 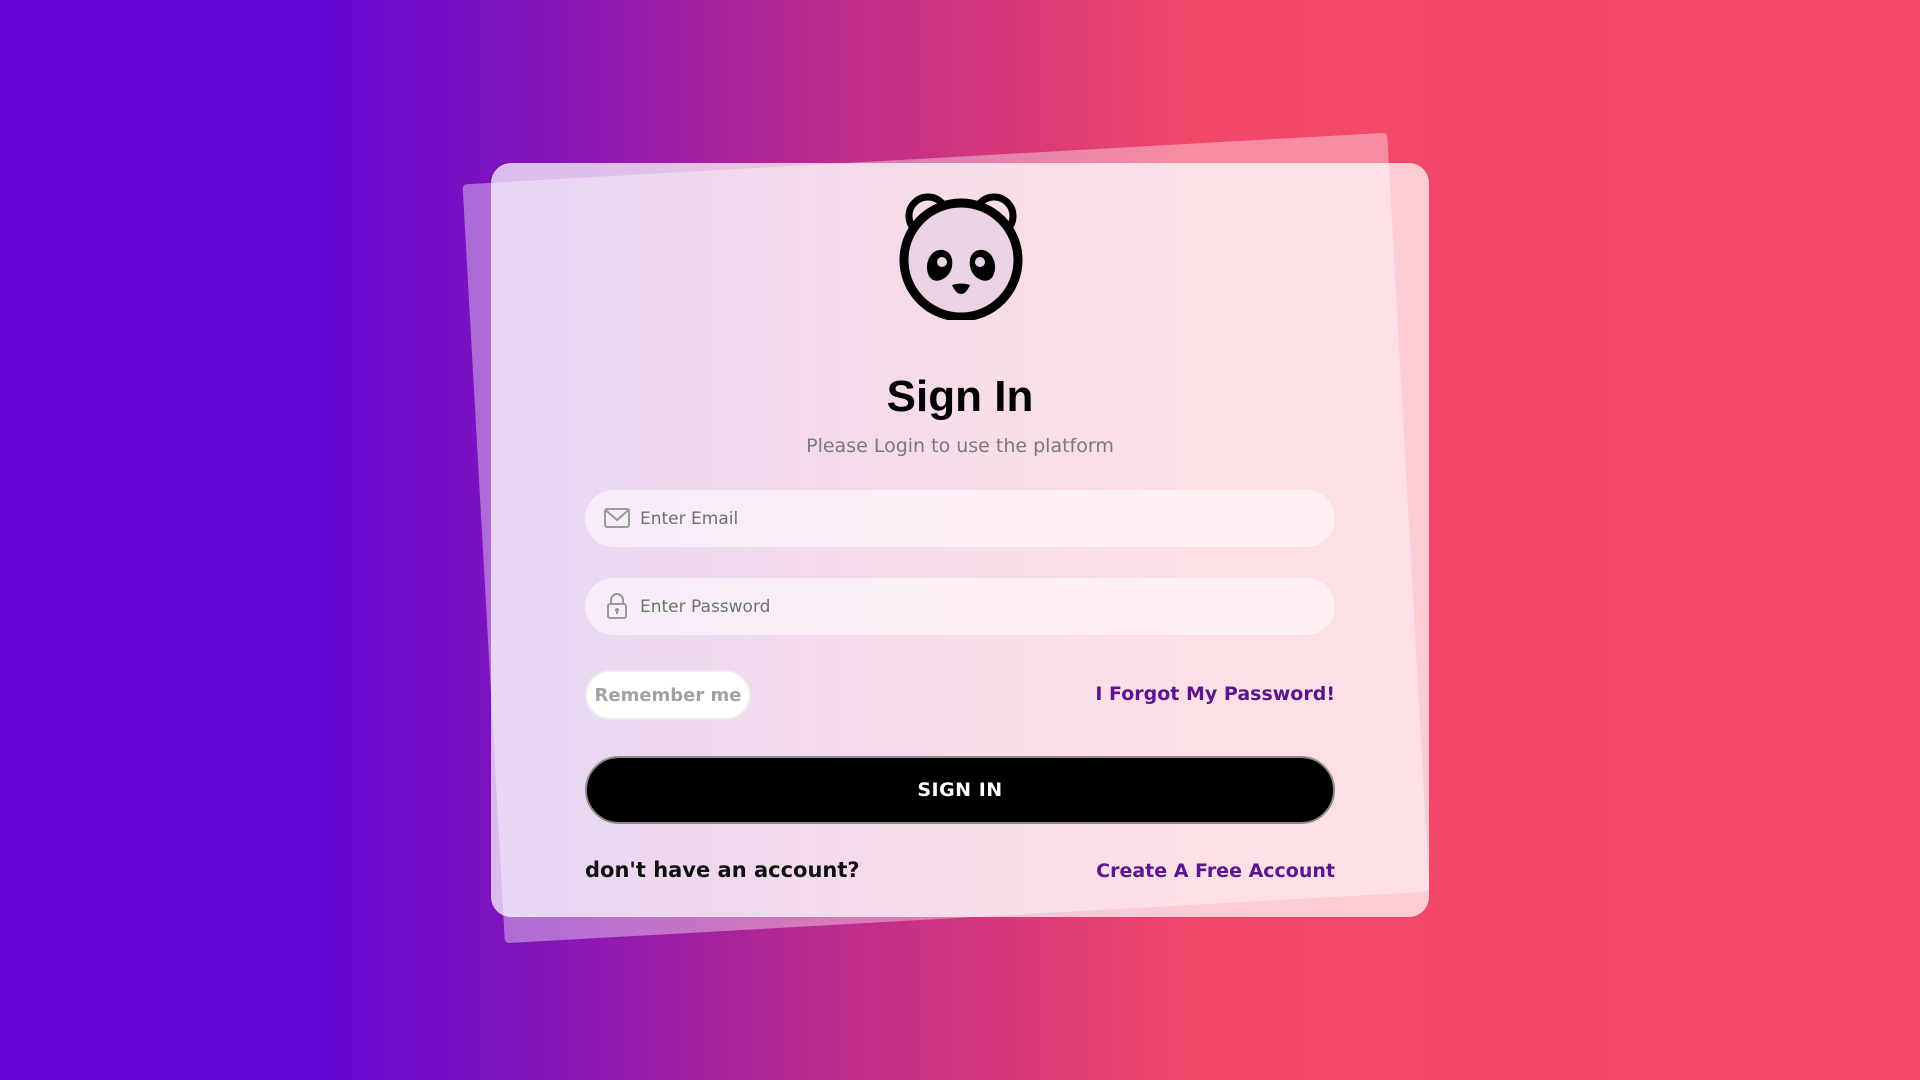 I want to click on remember-me-toggle: Remember me, so click(x=668, y=695).